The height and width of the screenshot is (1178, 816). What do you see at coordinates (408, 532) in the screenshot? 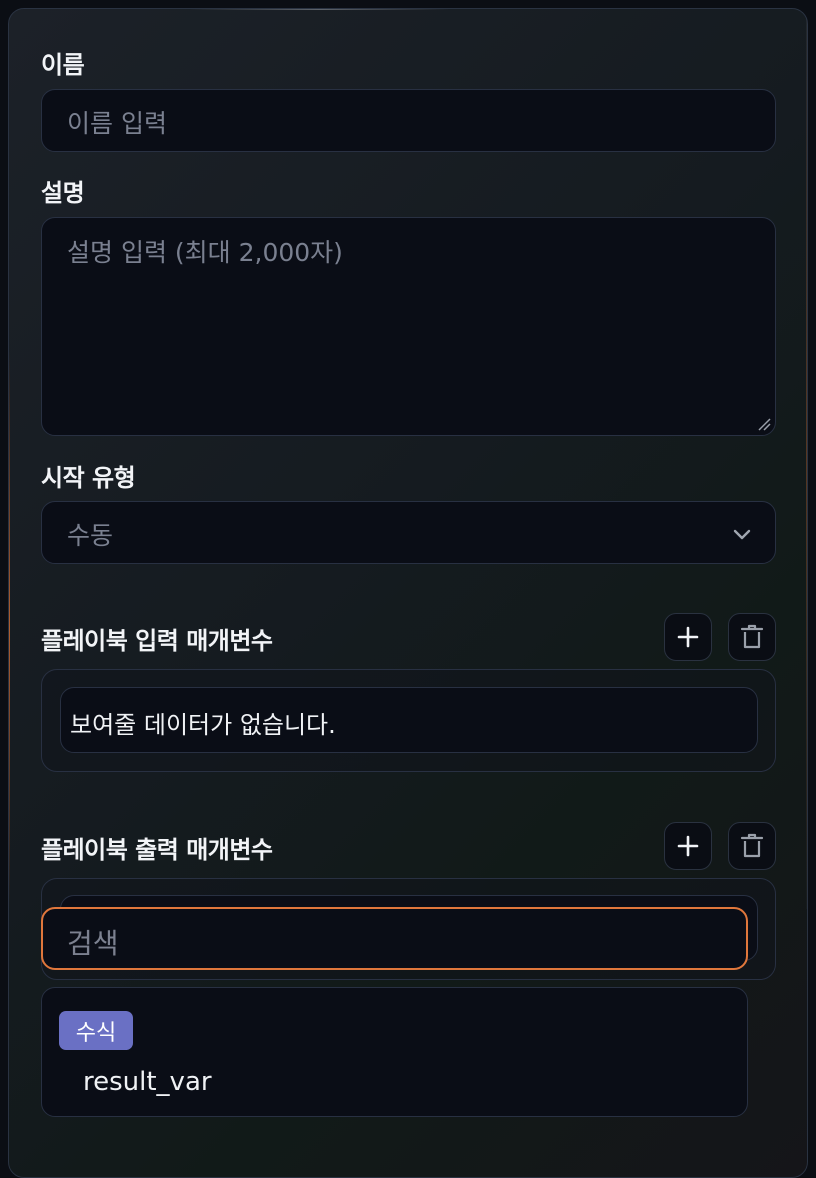
I see `start-type-select: 수동` at bounding box center [408, 532].